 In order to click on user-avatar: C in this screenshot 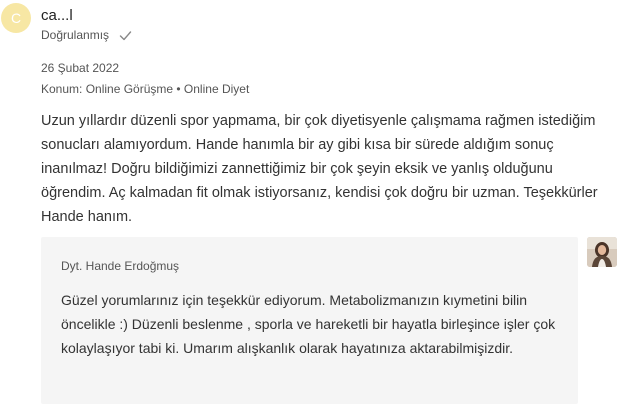, I will do `click(16, 18)`.